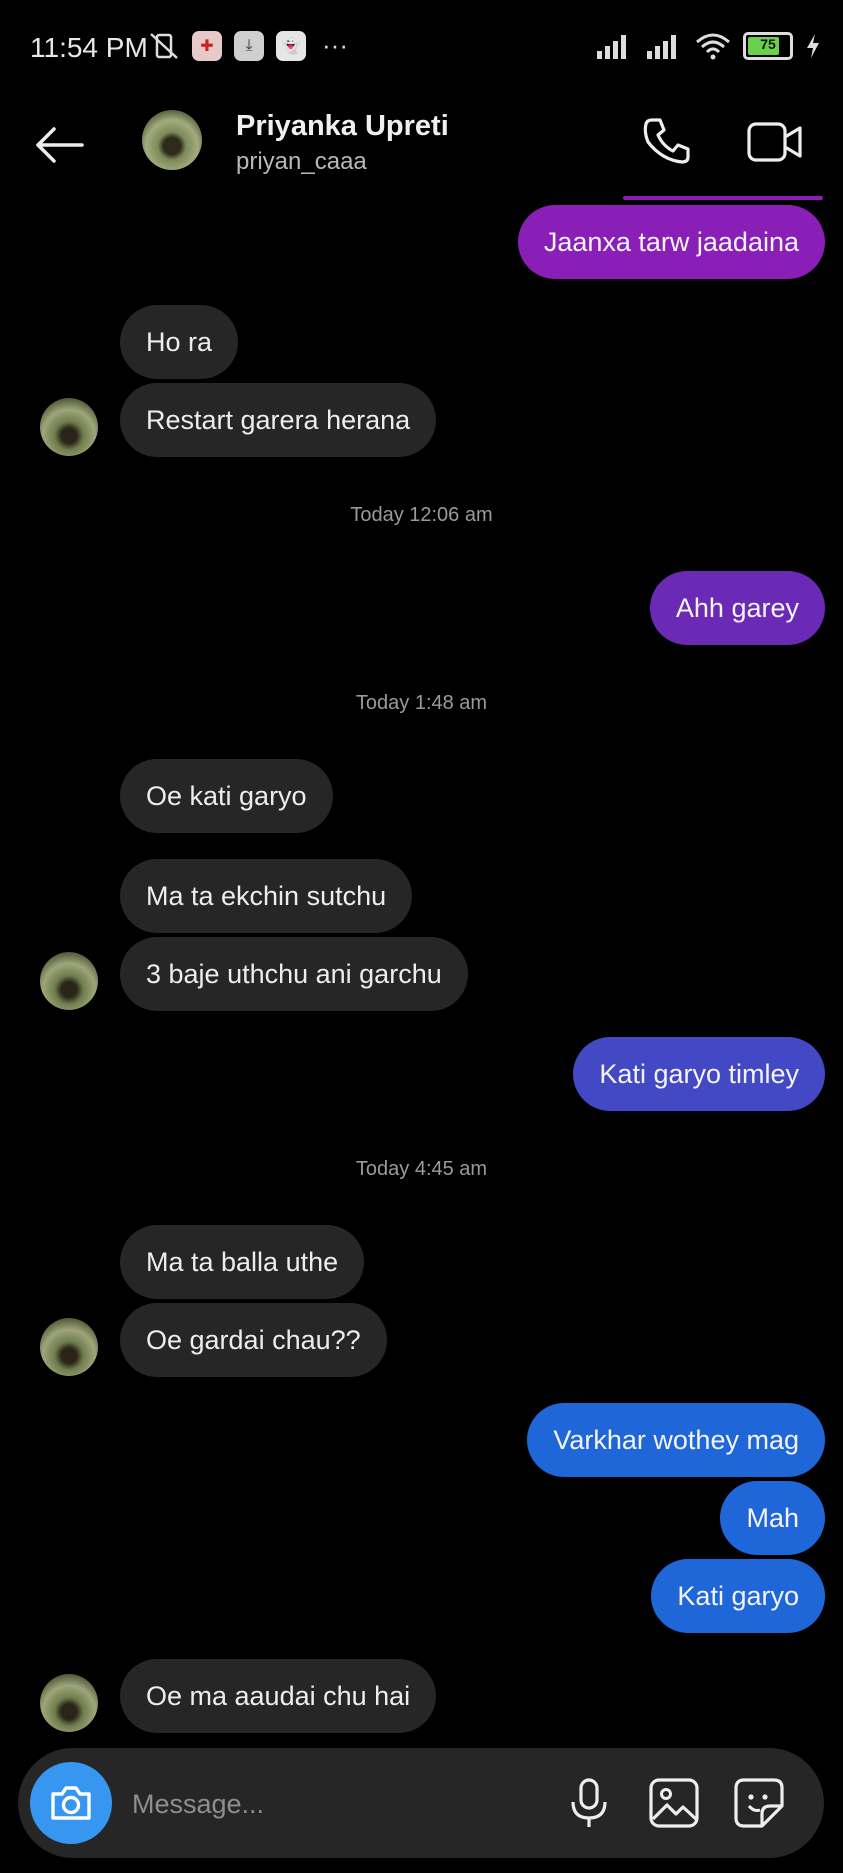 The width and height of the screenshot is (843, 1873). I want to click on message-bubble-outgoing: Mah, so click(772, 1518).